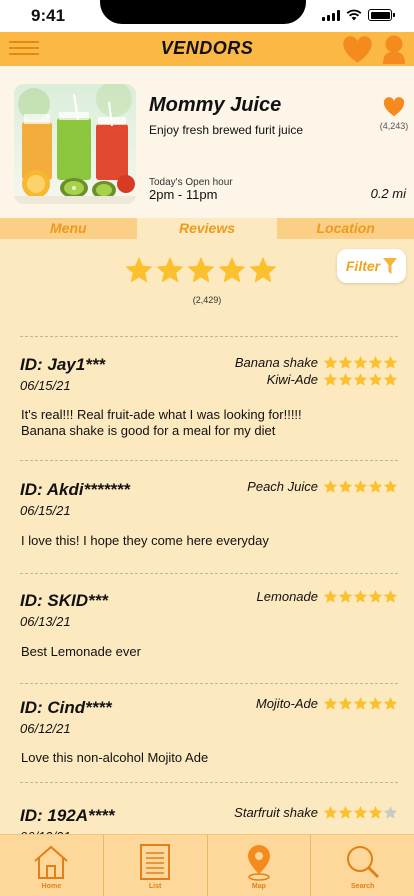  I want to click on reviewer-id: ID: 192A****, so click(67, 815).